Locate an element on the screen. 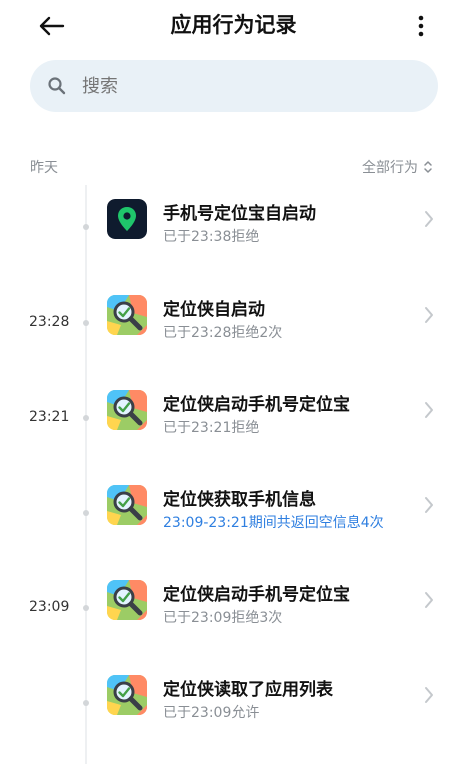 Image resolution: width=467 pixels, height=764 pixels. record-detail: 已于23:28拒绝2次 is located at coordinates (223, 333).